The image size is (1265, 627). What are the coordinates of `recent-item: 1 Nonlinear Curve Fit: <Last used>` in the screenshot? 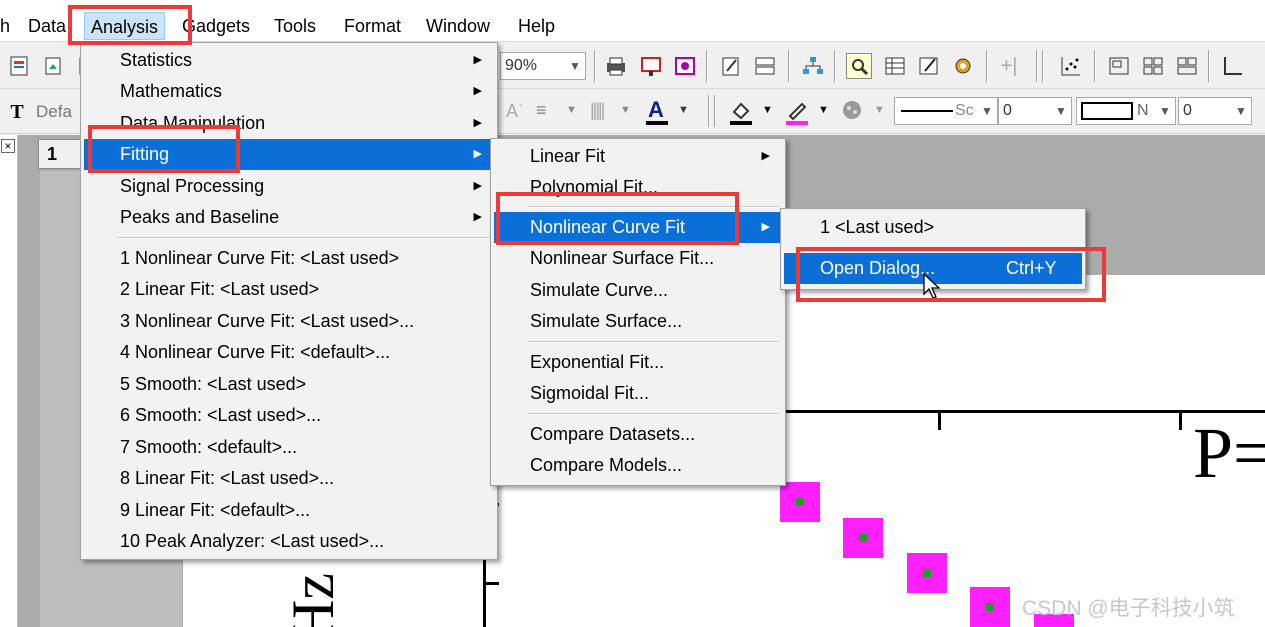 It's located at (289, 258).